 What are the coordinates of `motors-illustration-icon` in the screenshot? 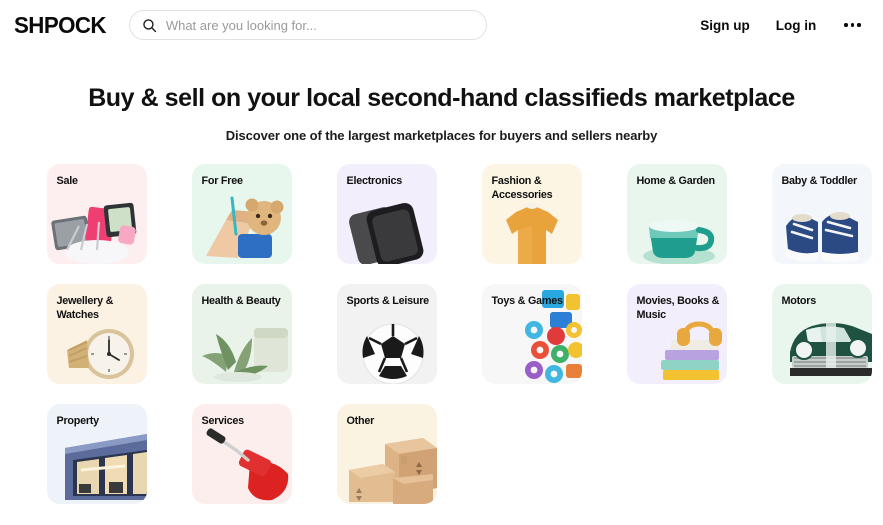 It's located at (822, 334).